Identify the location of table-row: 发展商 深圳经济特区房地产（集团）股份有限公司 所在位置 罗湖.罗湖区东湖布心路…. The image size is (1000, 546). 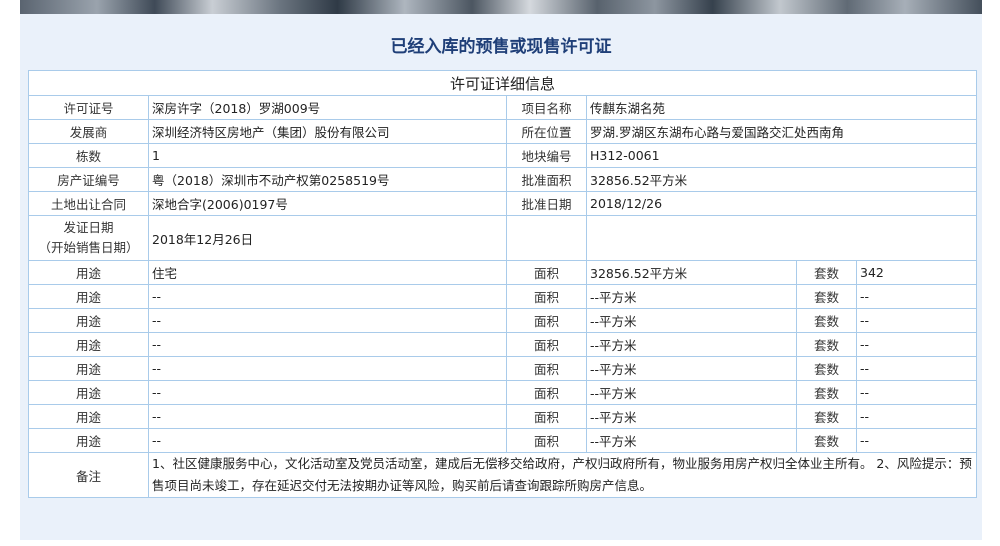
(503, 131).